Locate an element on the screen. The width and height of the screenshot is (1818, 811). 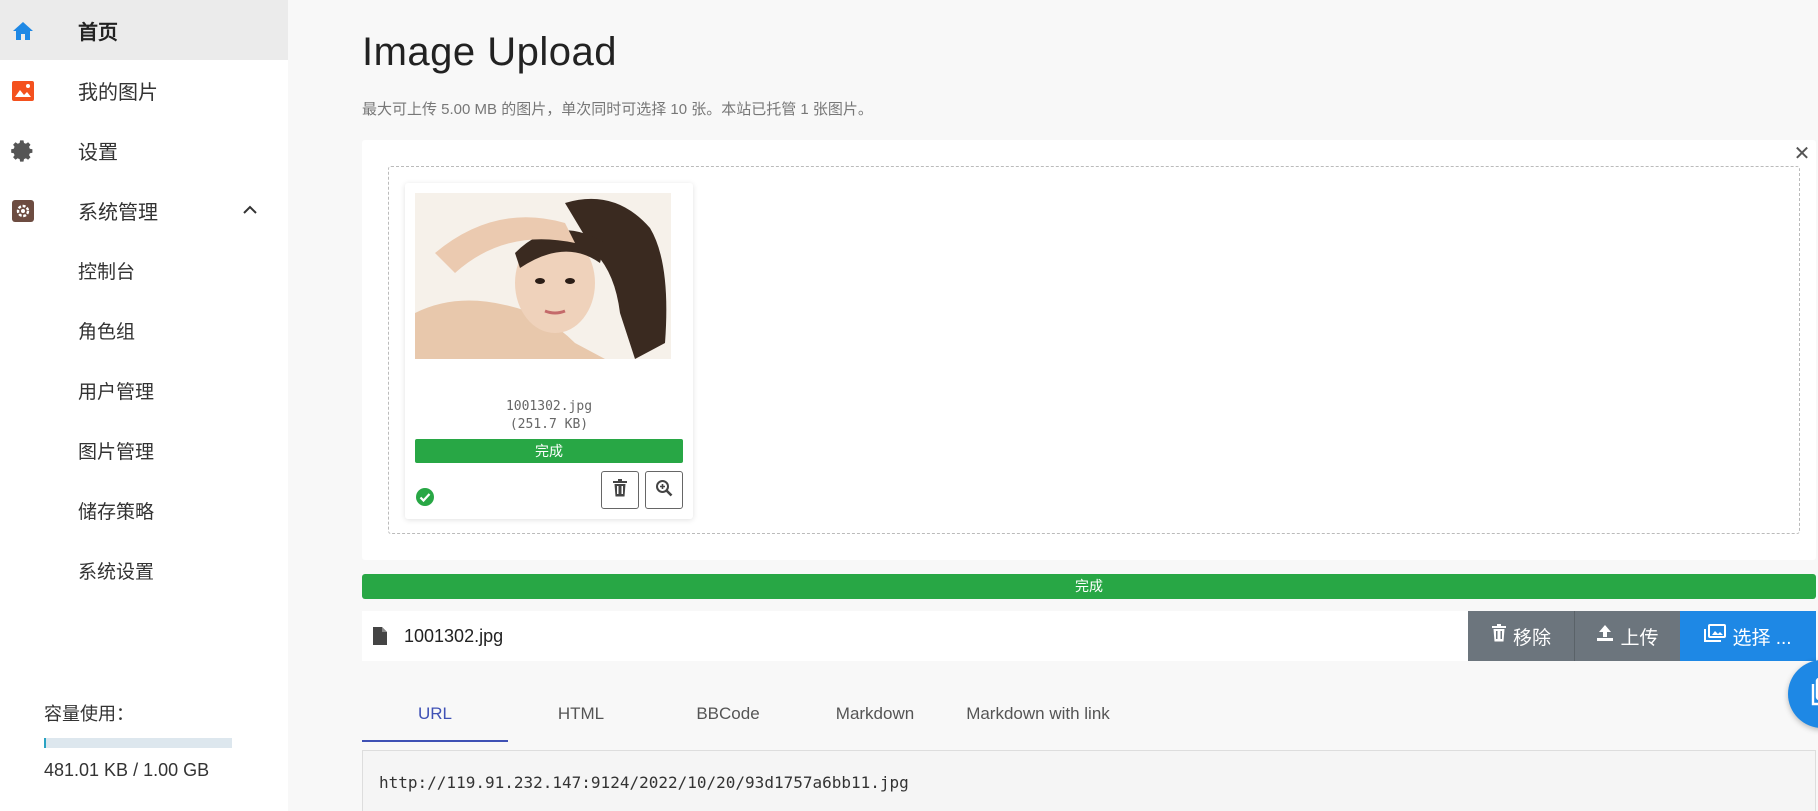
image-icon is located at coordinates (23, 91).